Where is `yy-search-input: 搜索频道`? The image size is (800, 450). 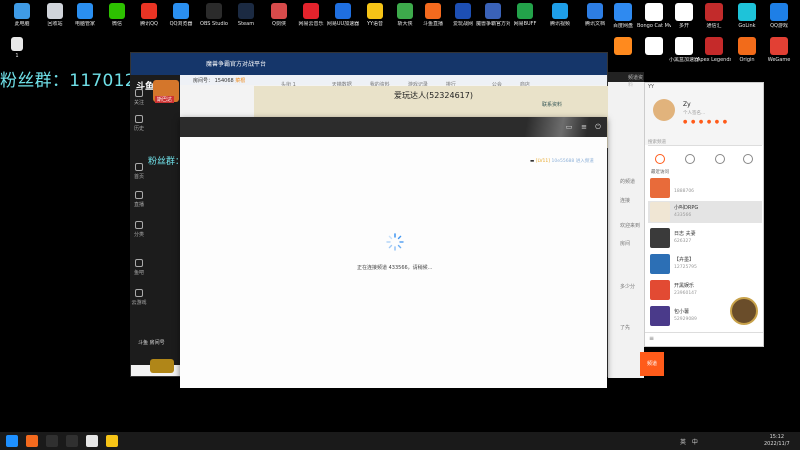
yy-search-input: 搜索频道 is located at coordinates (705, 142).